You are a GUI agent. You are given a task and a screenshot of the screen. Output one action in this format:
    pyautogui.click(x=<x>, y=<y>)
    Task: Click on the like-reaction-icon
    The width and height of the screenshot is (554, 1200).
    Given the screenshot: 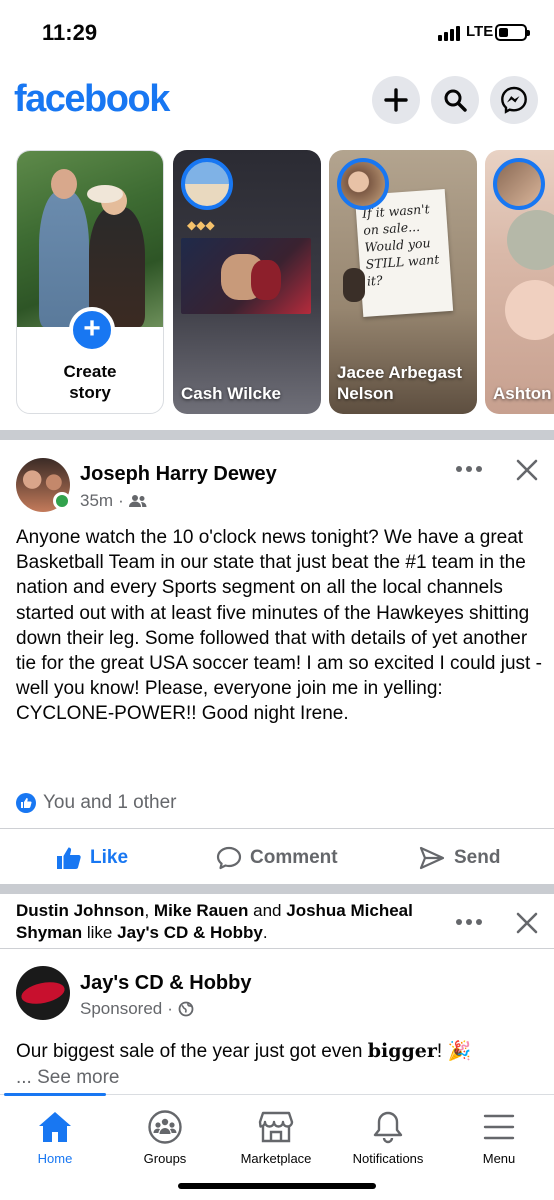 What is the action you would take?
    pyautogui.click(x=26, y=803)
    